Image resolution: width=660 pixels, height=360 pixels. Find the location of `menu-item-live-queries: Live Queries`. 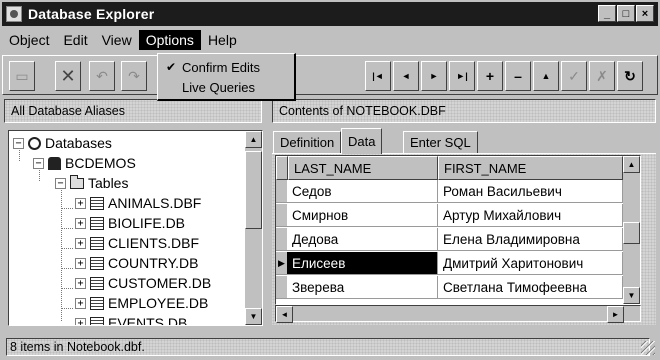

menu-item-live-queries: Live Queries is located at coordinates (226, 87).